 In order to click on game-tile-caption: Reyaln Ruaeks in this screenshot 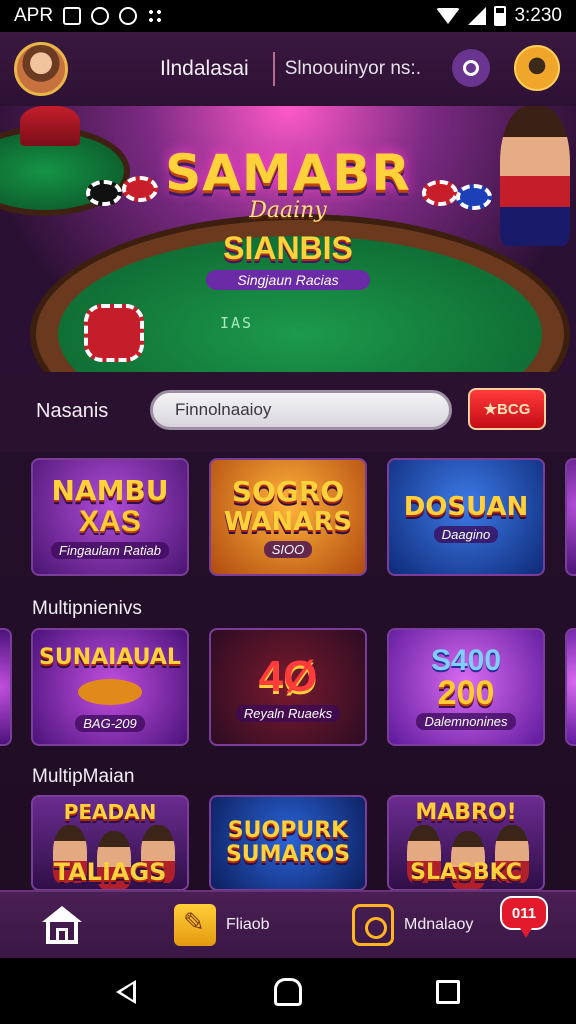, I will do `click(288, 713)`.